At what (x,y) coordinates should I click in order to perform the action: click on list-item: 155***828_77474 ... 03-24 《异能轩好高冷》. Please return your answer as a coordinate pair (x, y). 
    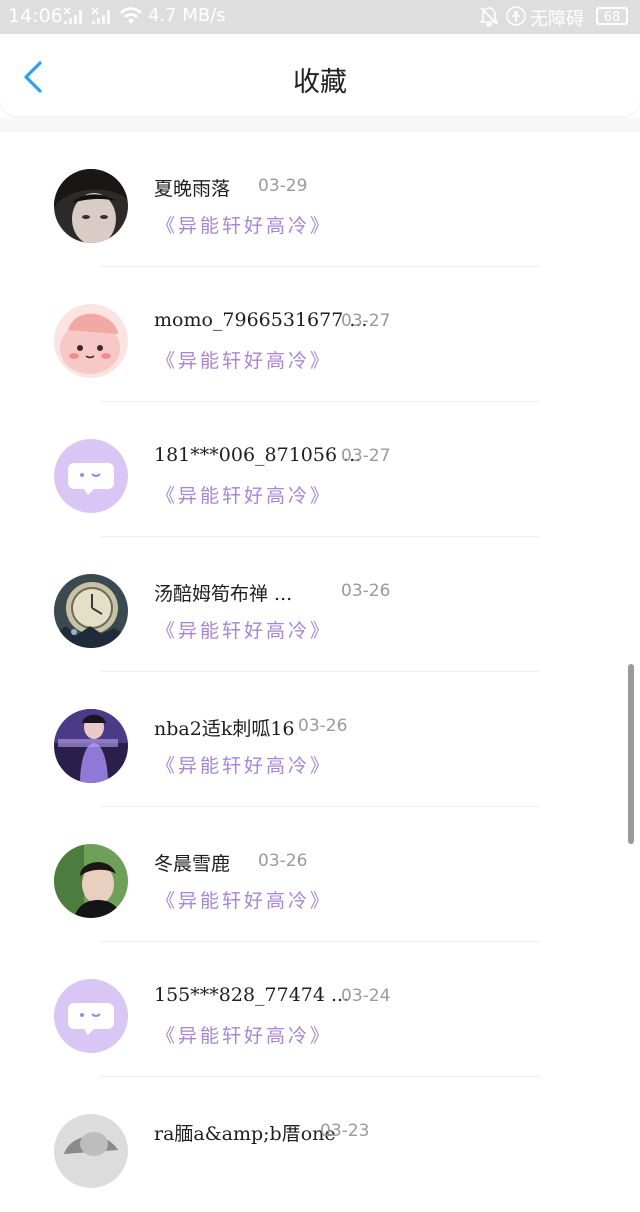
    Looking at the image, I should click on (320, 1009).